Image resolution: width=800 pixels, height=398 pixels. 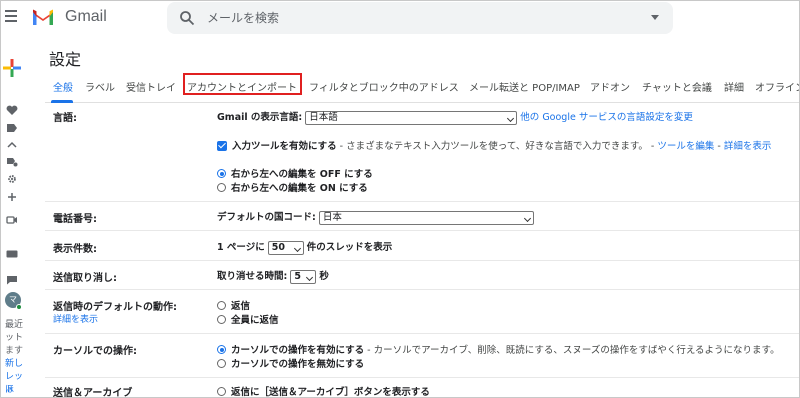 I want to click on search-input, so click(x=407, y=18).